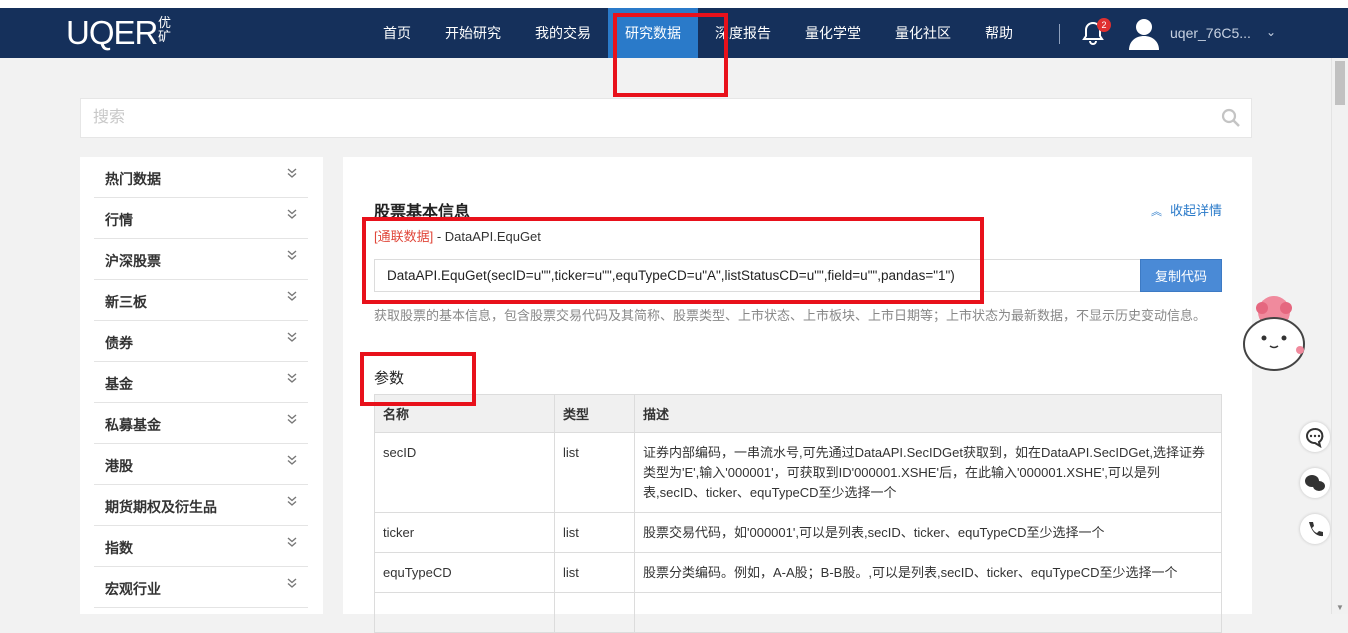 The image size is (1348, 633). I want to click on search-bar, so click(666, 118).